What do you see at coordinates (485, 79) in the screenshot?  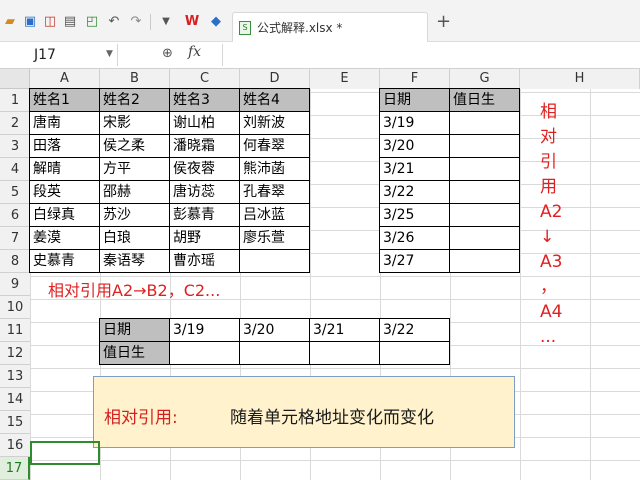 I see `column-header-g: G` at bounding box center [485, 79].